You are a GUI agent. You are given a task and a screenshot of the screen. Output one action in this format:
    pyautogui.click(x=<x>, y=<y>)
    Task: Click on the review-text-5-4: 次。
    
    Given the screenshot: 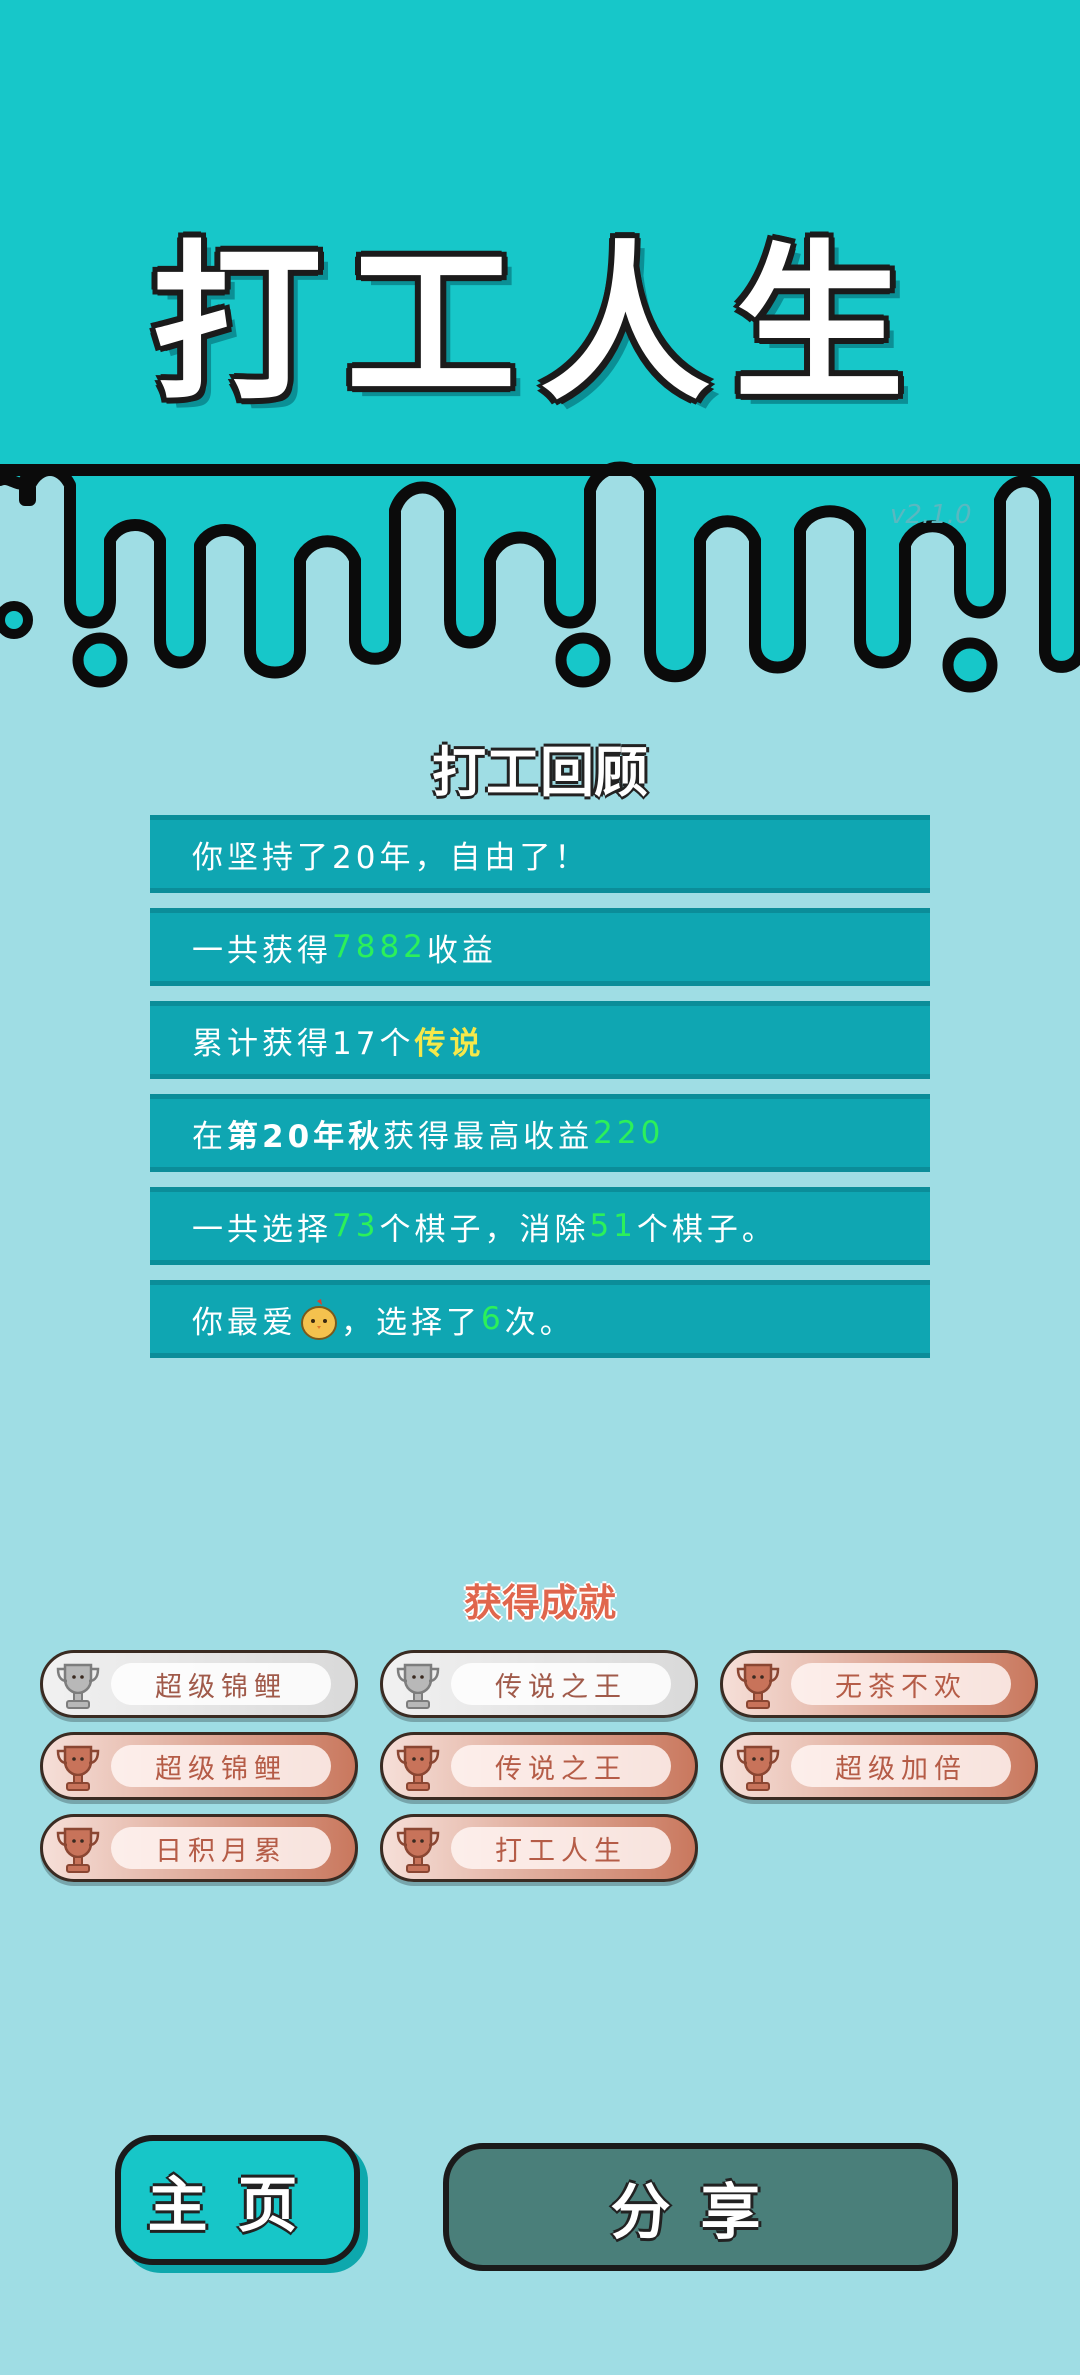 What is the action you would take?
    pyautogui.click(x=539, y=1322)
    